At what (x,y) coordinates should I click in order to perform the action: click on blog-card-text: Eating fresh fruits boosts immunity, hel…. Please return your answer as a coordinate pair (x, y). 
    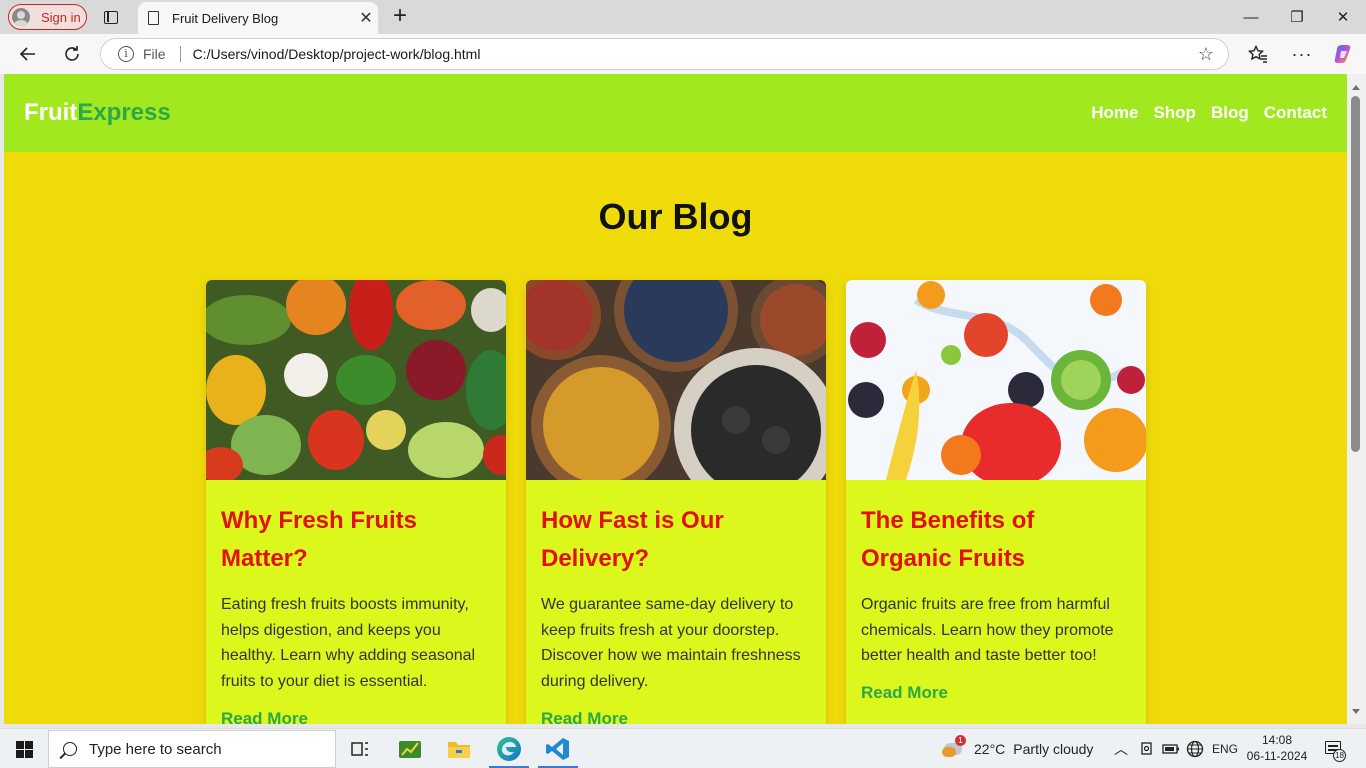
    Looking at the image, I should click on (348, 643).